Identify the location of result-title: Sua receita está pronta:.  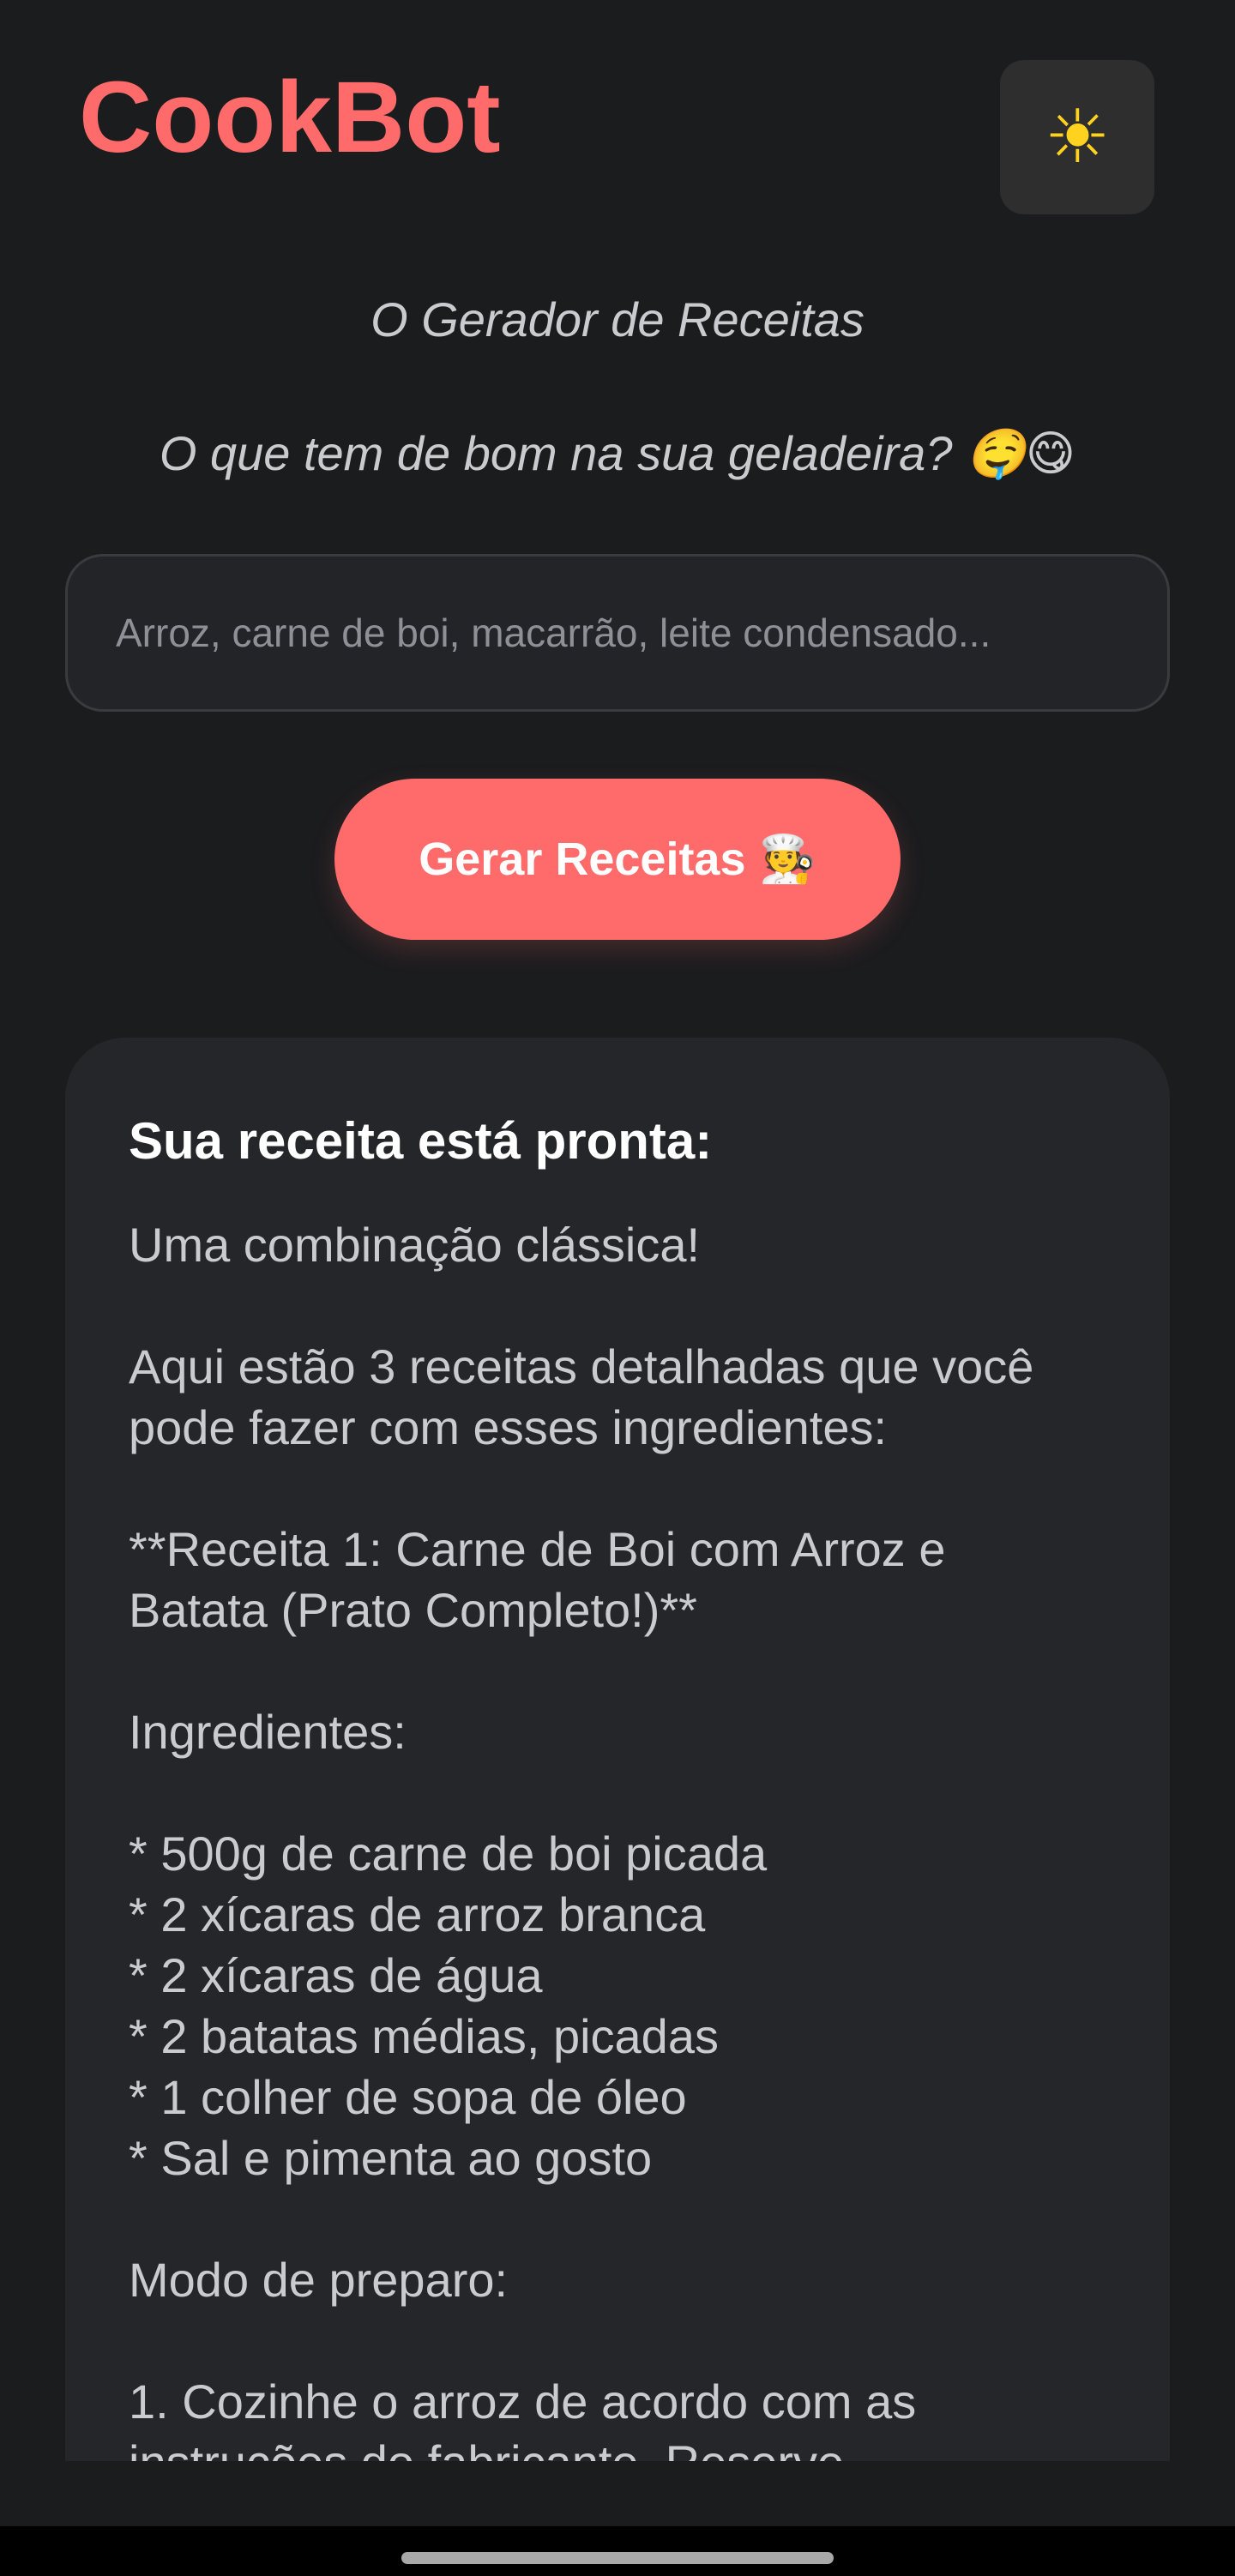
(421, 1141).